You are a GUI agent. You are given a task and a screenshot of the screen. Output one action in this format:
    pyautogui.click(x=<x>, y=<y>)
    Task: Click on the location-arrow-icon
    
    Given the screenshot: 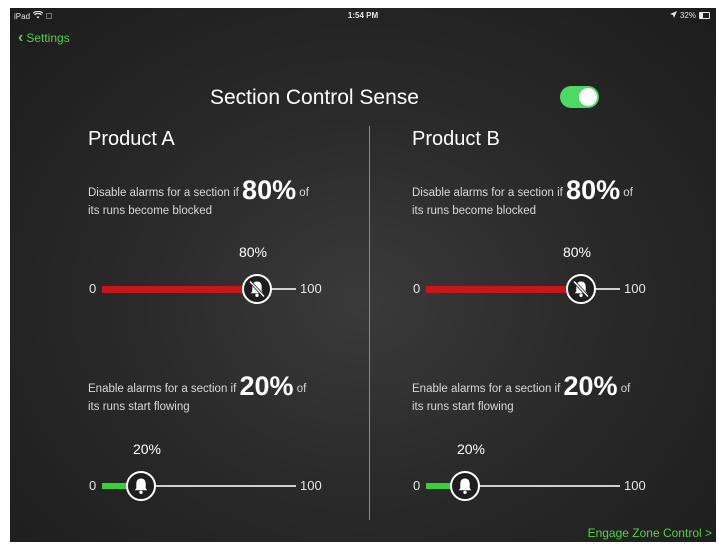 What is the action you would take?
    pyautogui.click(x=673, y=15)
    